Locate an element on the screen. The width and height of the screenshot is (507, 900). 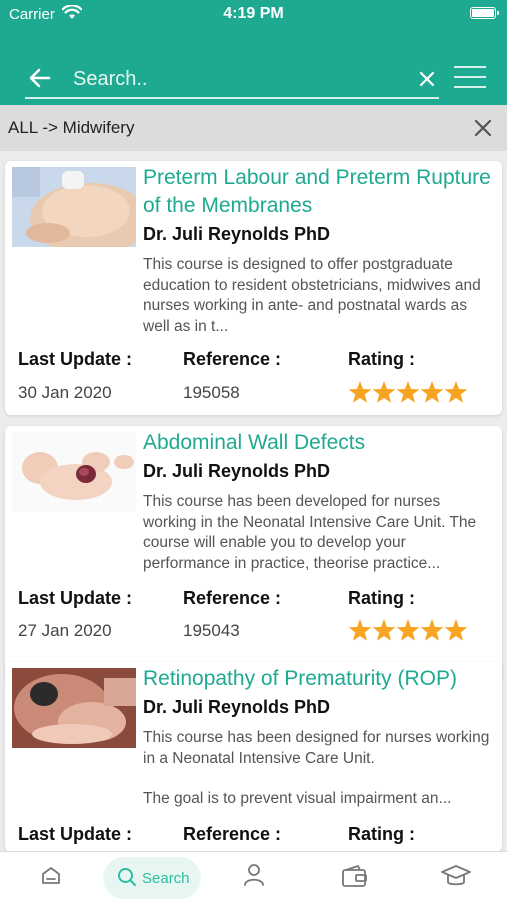
last-update-value: 27 Jan 2020 is located at coordinates (65, 630).